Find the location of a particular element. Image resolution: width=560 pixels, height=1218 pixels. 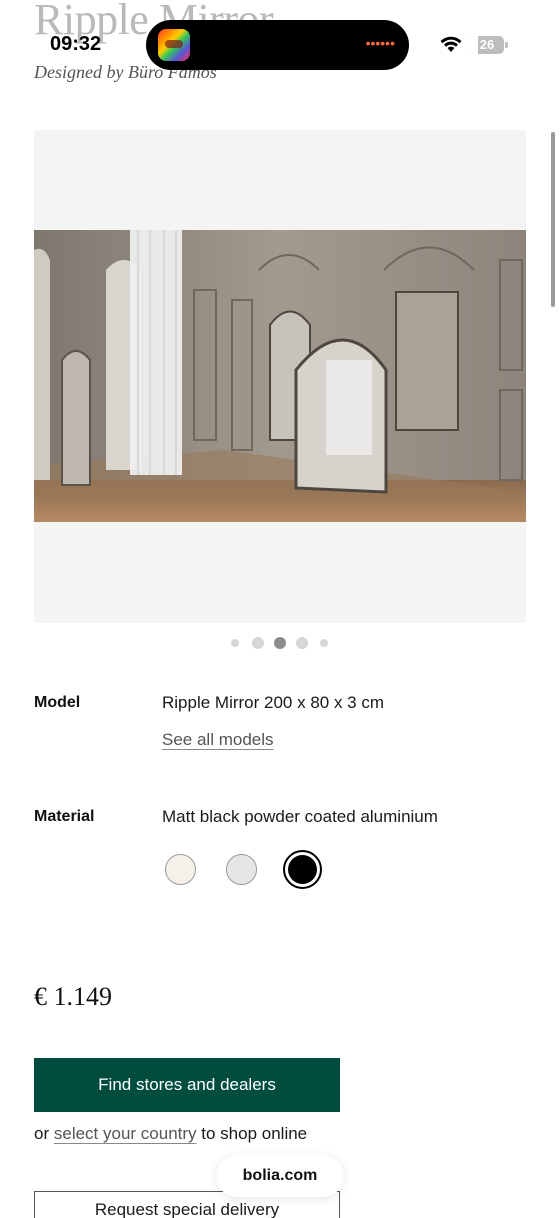

swatch-light-grey is located at coordinates (241, 869).